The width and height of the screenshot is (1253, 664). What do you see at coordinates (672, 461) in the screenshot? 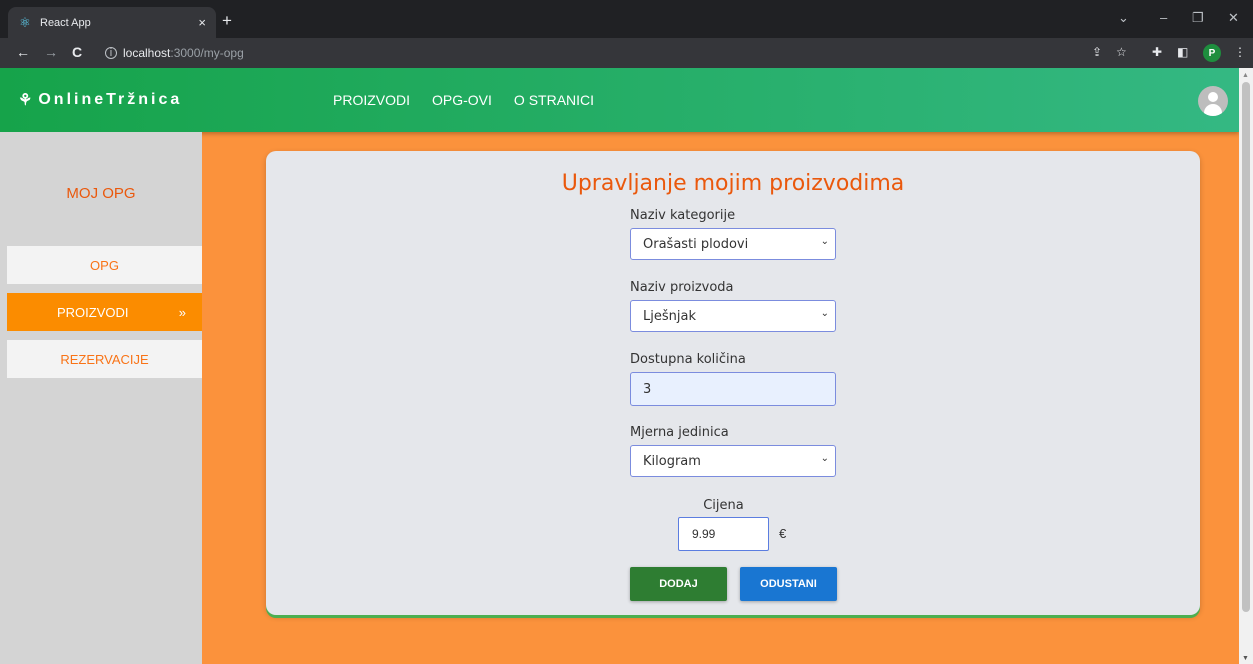
I see `unit-value: Kilogram` at bounding box center [672, 461].